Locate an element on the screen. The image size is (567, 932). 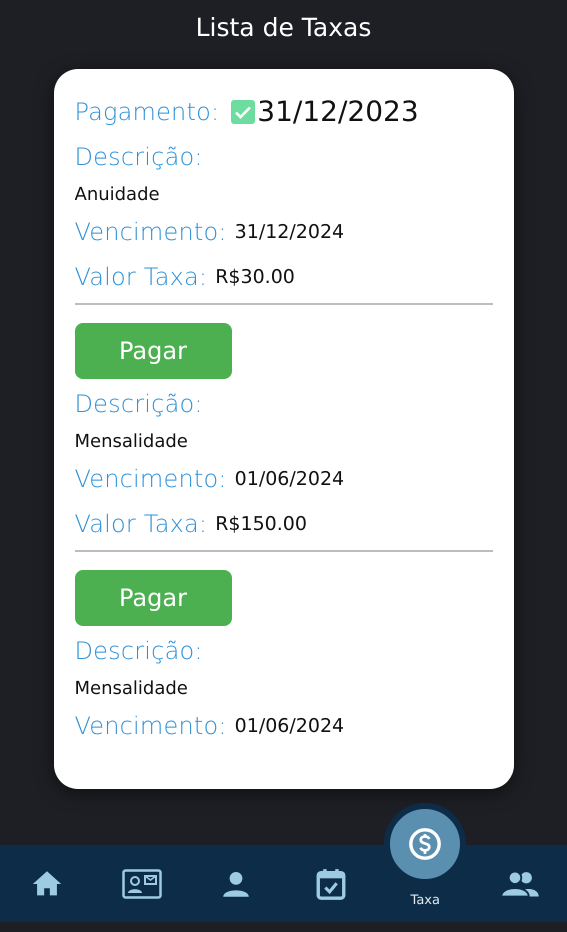
page-title: Lista de Taxas is located at coordinates (284, 28).